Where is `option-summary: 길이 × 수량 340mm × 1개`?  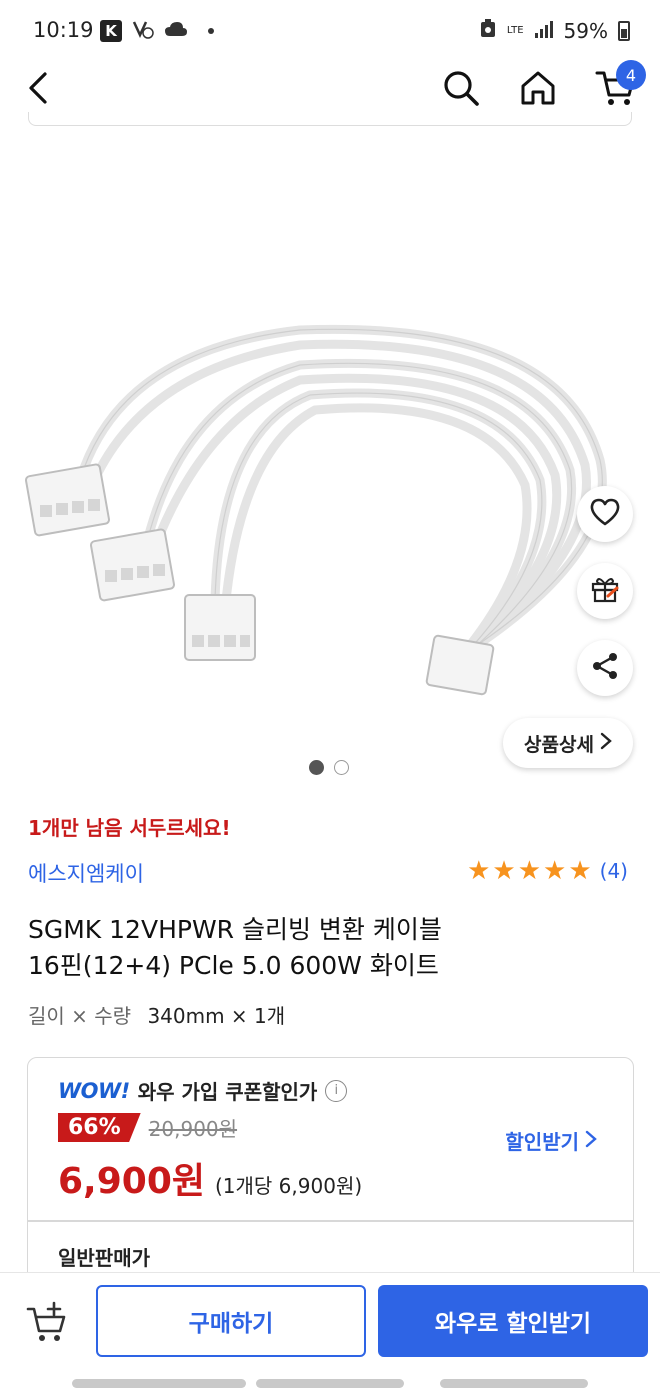 option-summary: 길이 × 수량 340mm × 1개 is located at coordinates (156, 1014).